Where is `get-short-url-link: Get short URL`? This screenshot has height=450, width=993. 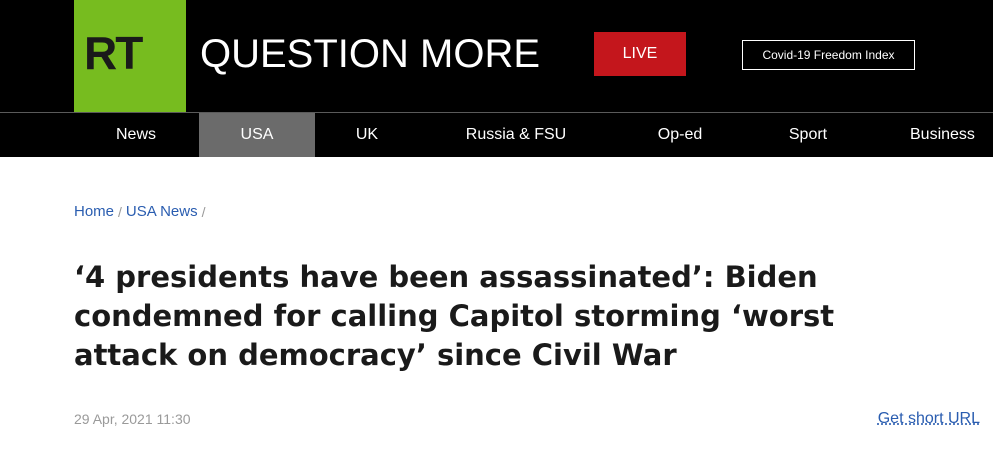
get-short-url-link: Get short URL is located at coordinates (929, 419).